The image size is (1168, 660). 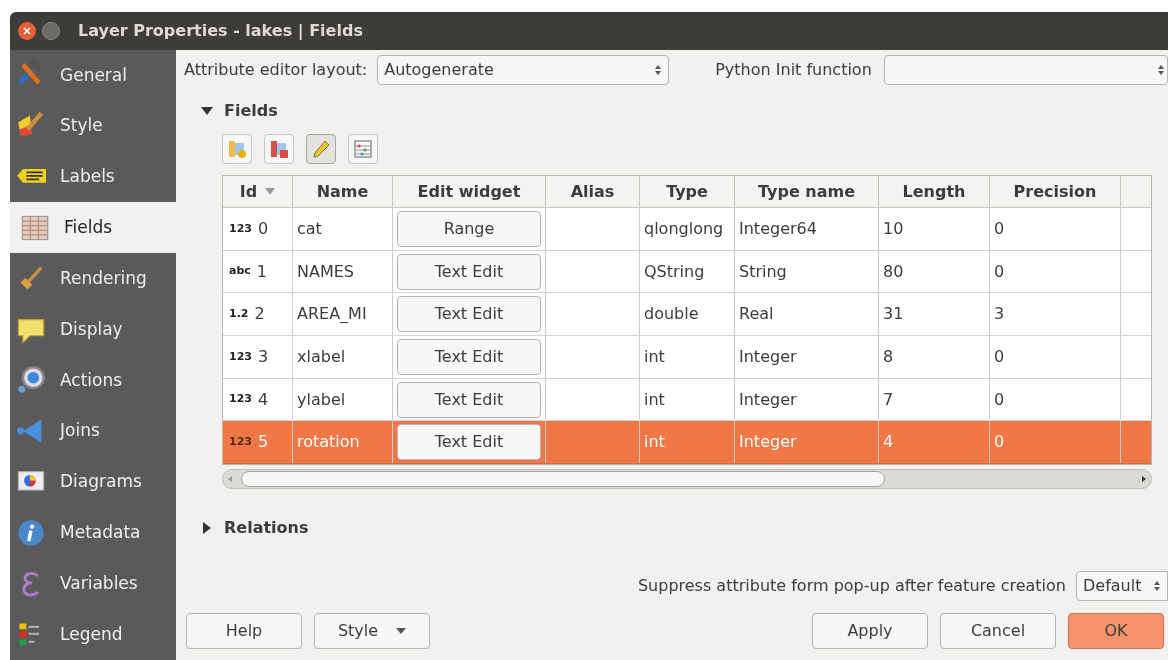 What do you see at coordinates (1025, 70) in the screenshot?
I see `python-init-dropdown` at bounding box center [1025, 70].